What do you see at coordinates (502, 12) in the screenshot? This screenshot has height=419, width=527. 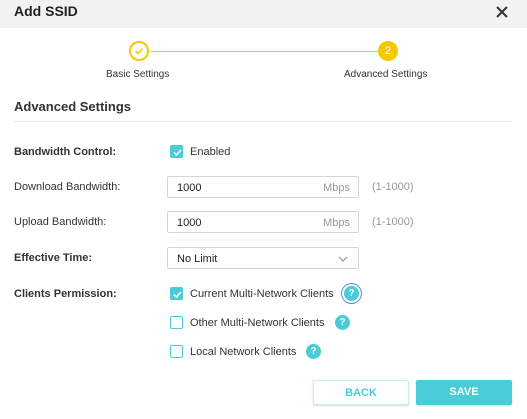 I see `close-icon` at bounding box center [502, 12].